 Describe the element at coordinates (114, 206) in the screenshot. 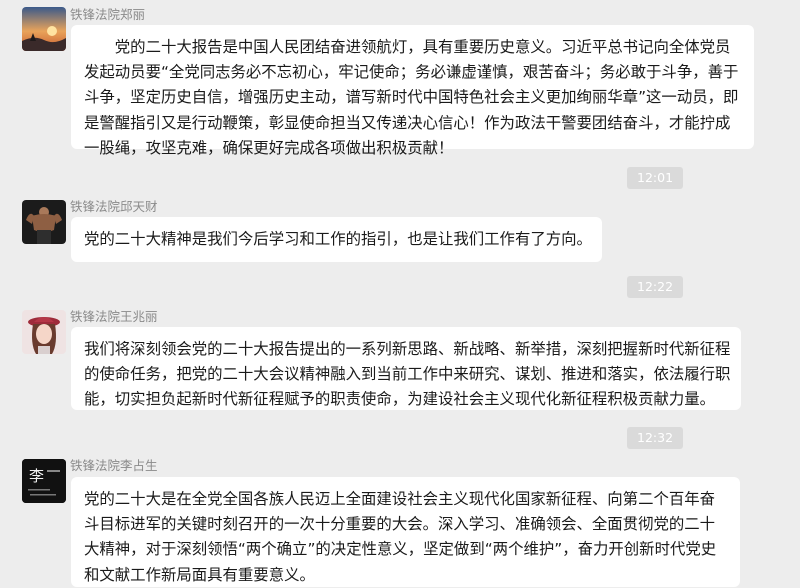

I see `sender-name: 铁锋法院邱天财` at that location.